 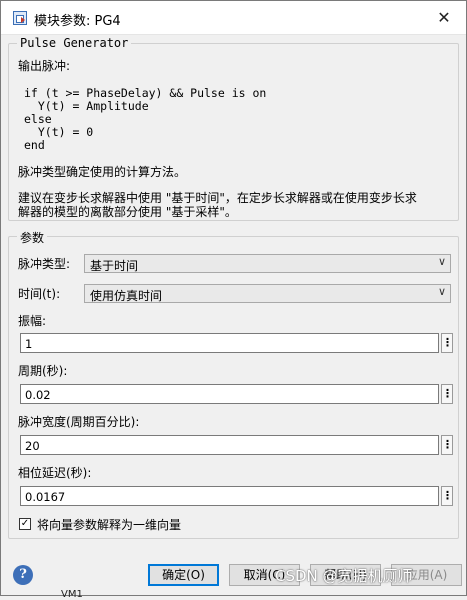 I want to click on pulse-type-label: 脉冲类型:, so click(x=44, y=264).